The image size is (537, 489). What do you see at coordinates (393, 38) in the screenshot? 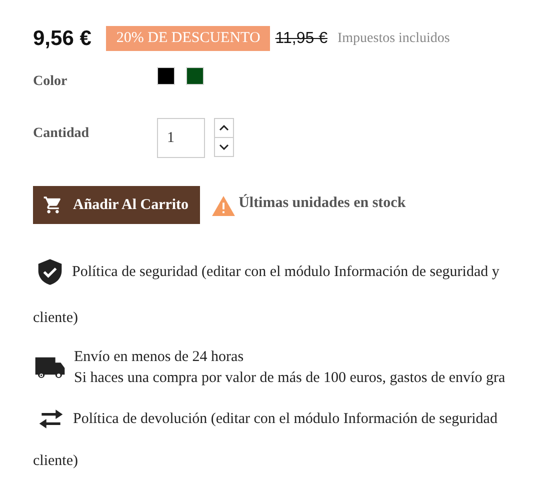
I see `tax-note: Impuestos incluidos` at bounding box center [393, 38].